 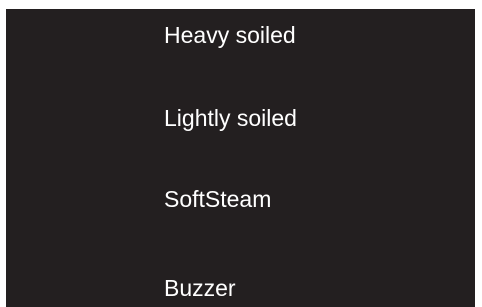 What do you see at coordinates (200, 287) in the screenshot?
I see `menu-item-label: Buzzer` at bounding box center [200, 287].